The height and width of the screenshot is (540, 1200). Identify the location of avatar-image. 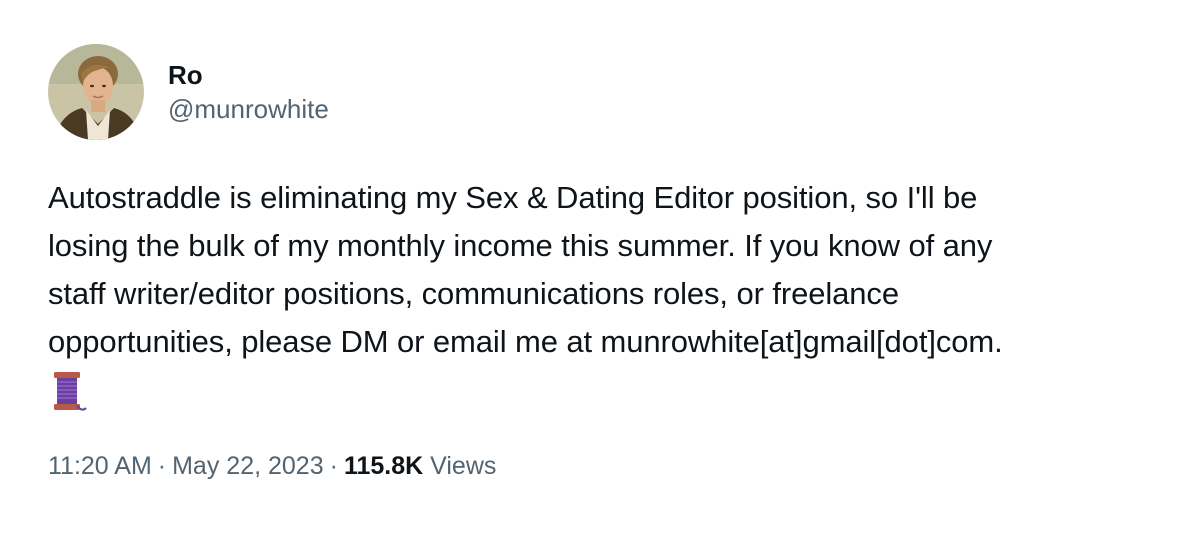
(96, 92).